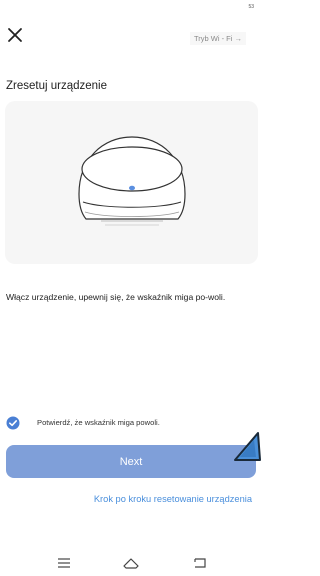  I want to click on close-button, so click(15, 35).